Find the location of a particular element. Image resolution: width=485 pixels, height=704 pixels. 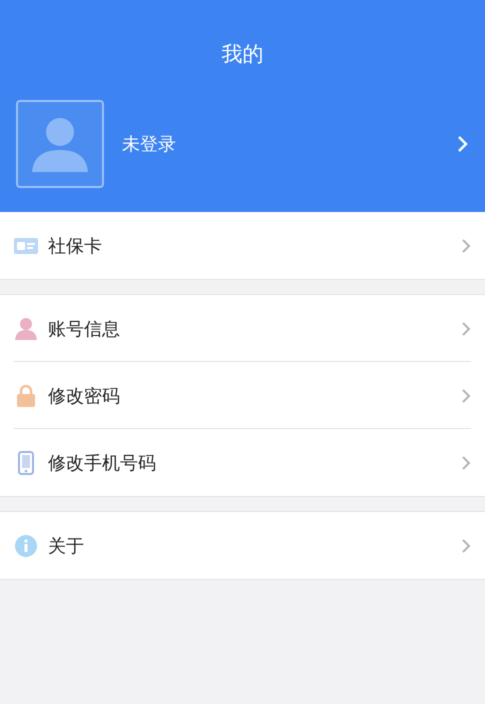

menu-item: 账号信息 is located at coordinates (242, 328).